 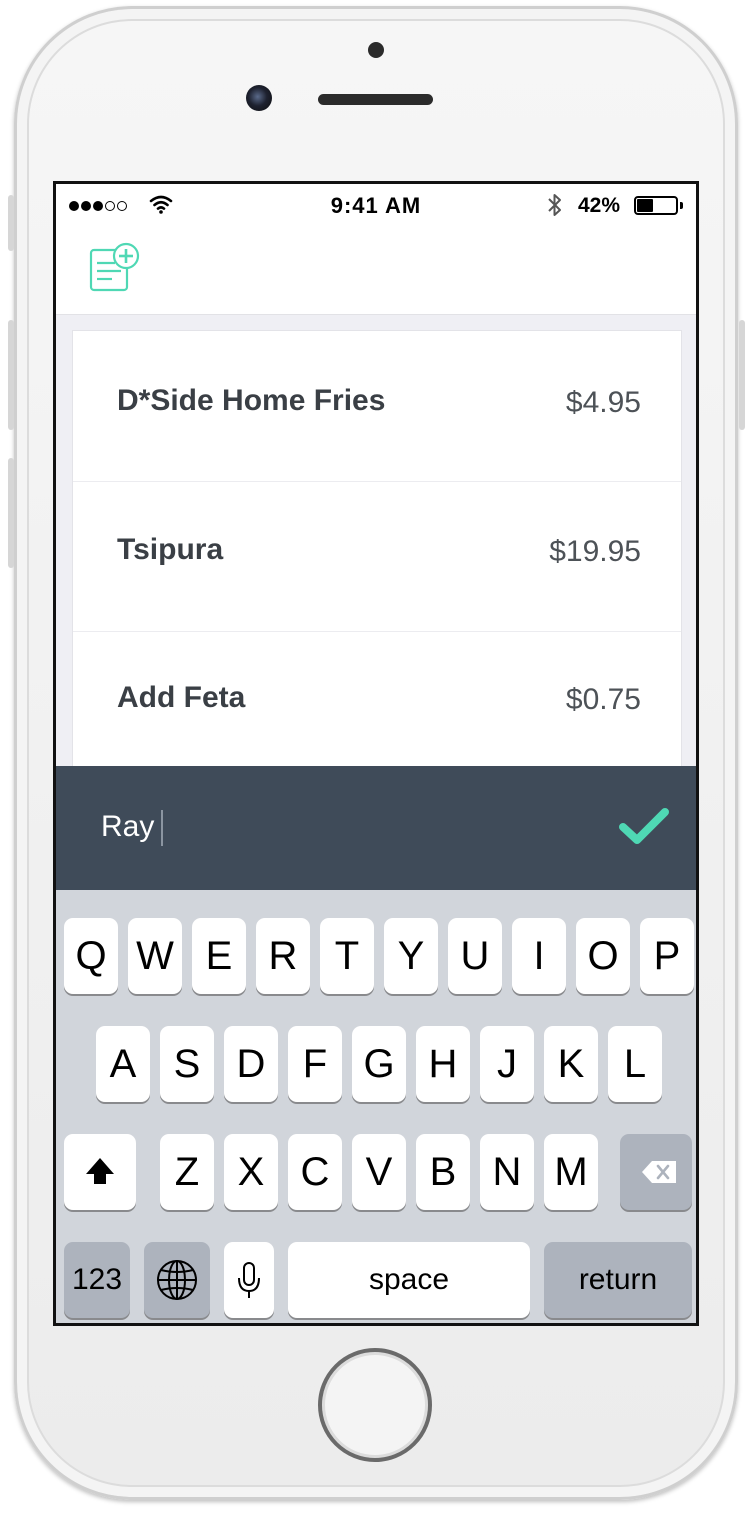 I want to click on key-x: X, so click(x=251, y=1172).